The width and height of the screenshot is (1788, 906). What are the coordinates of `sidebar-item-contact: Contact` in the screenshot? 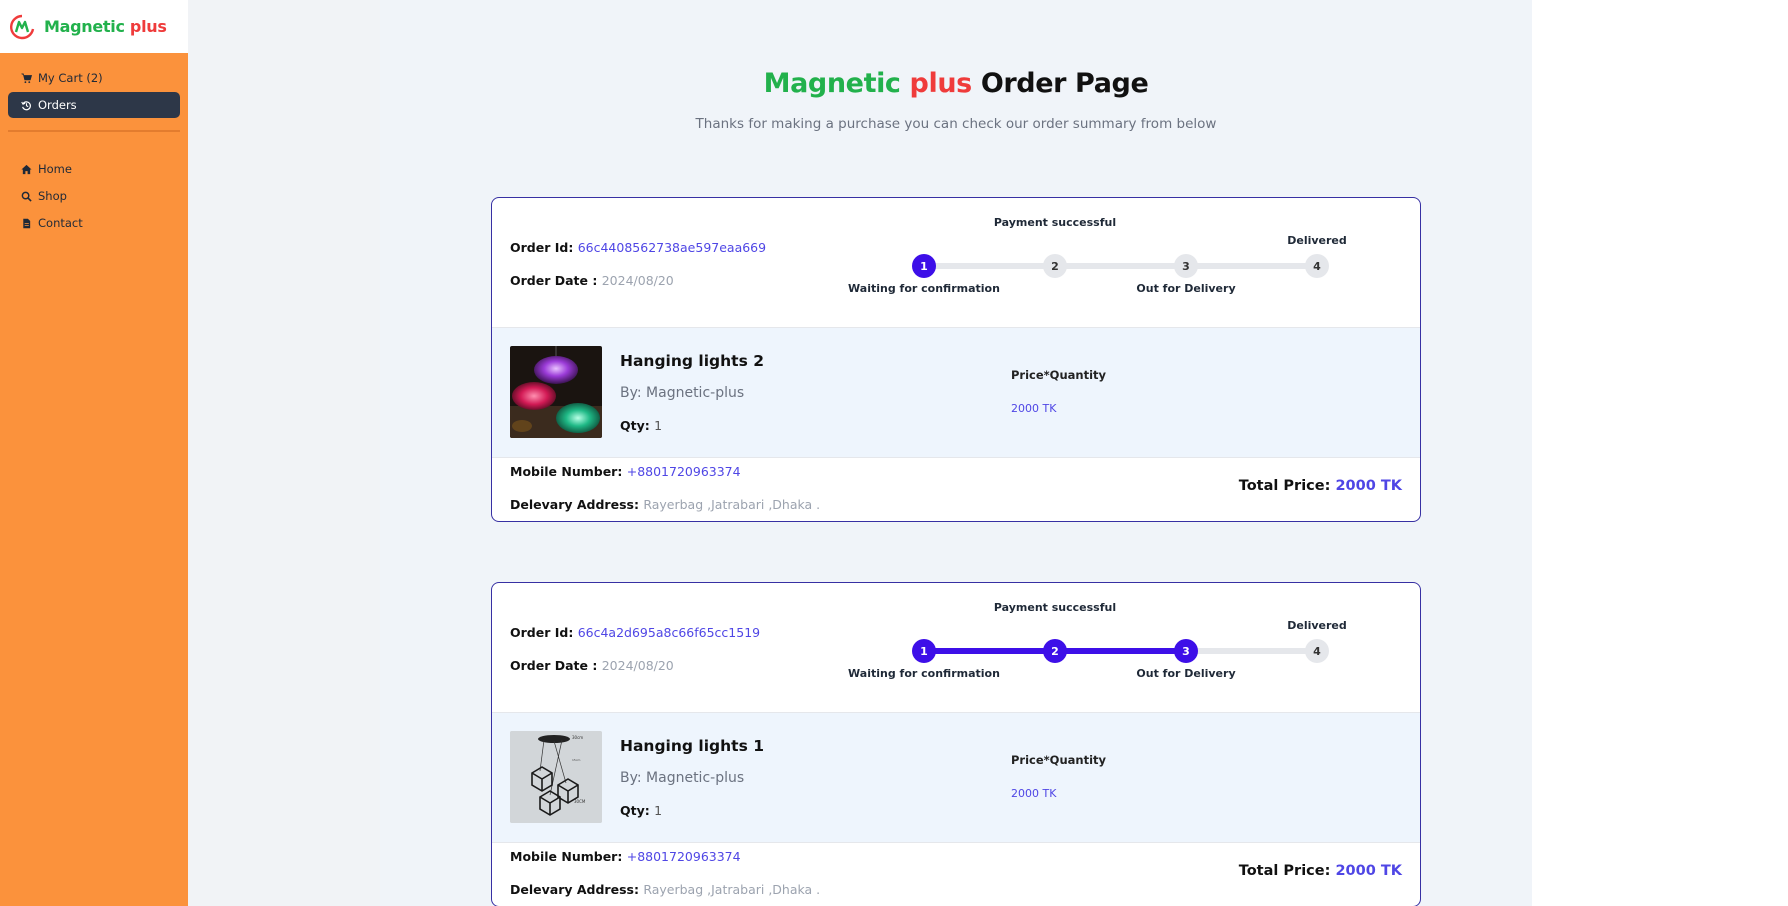 It's located at (94, 223).